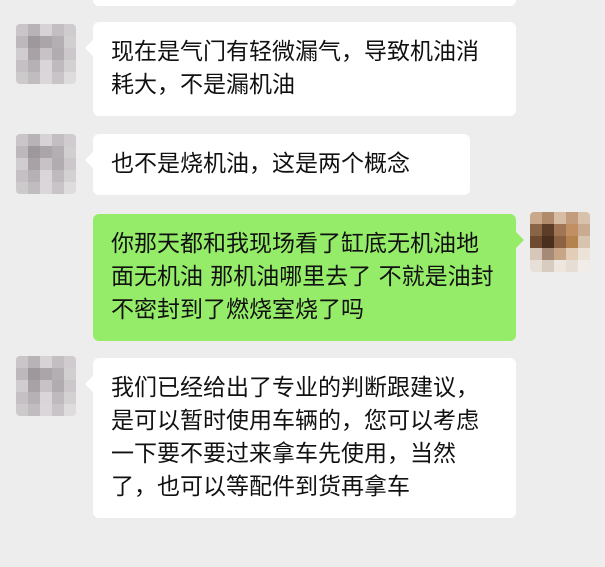  What do you see at coordinates (560, 242) in the screenshot?
I see `my-avatar` at bounding box center [560, 242].